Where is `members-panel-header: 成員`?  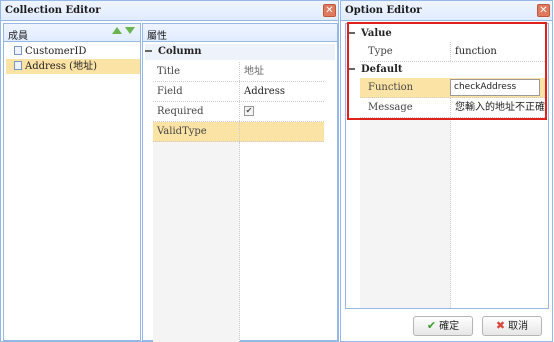
members-panel-header: 成員 is located at coordinates (72, 33).